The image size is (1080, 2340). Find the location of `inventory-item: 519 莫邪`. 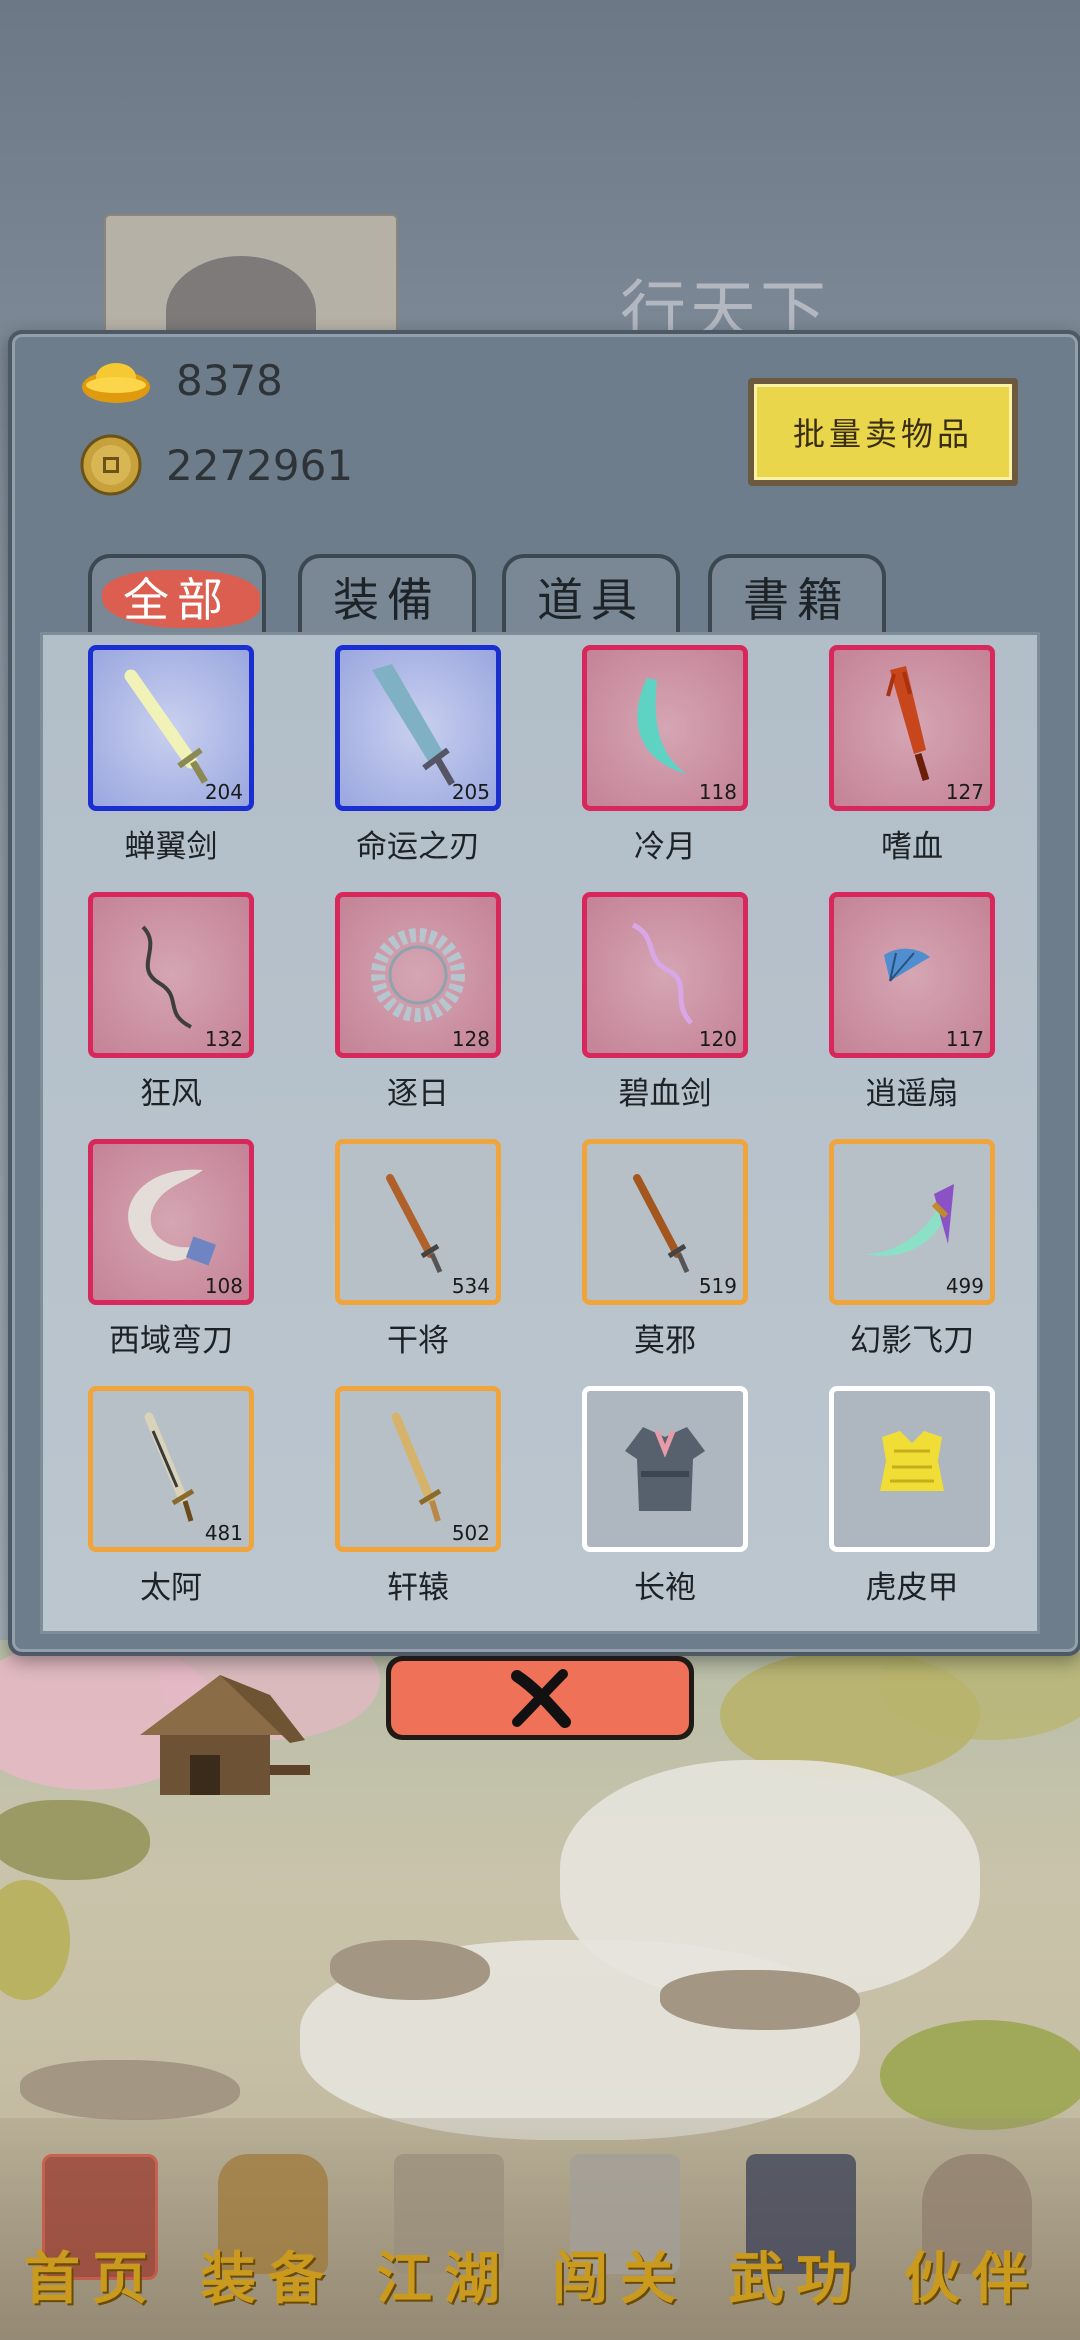

inventory-item: 519 莫邪 is located at coordinates (665, 1257).